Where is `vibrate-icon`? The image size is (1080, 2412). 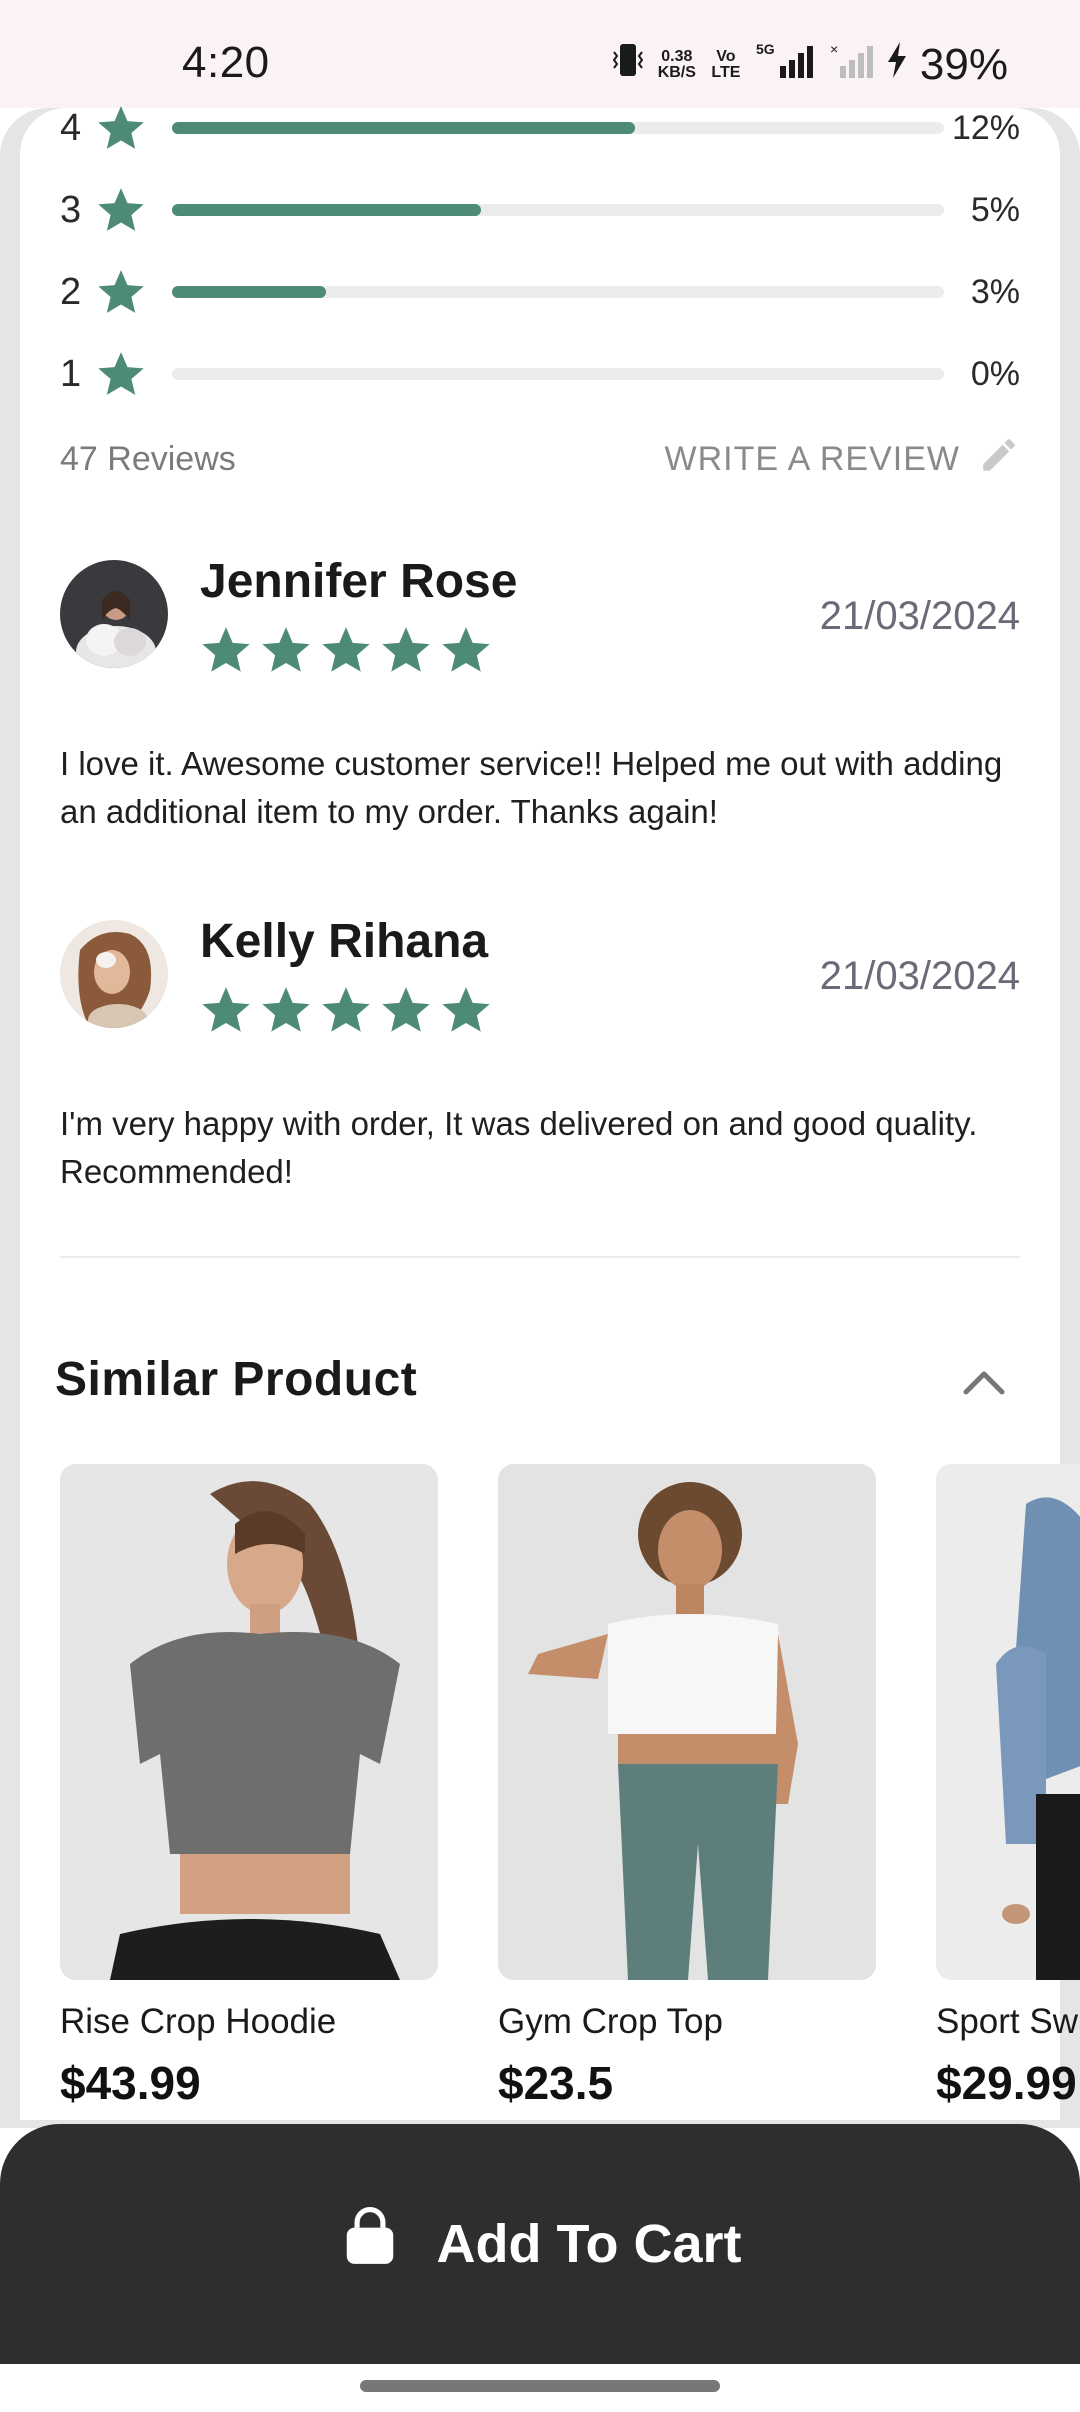 vibrate-icon is located at coordinates (628, 65).